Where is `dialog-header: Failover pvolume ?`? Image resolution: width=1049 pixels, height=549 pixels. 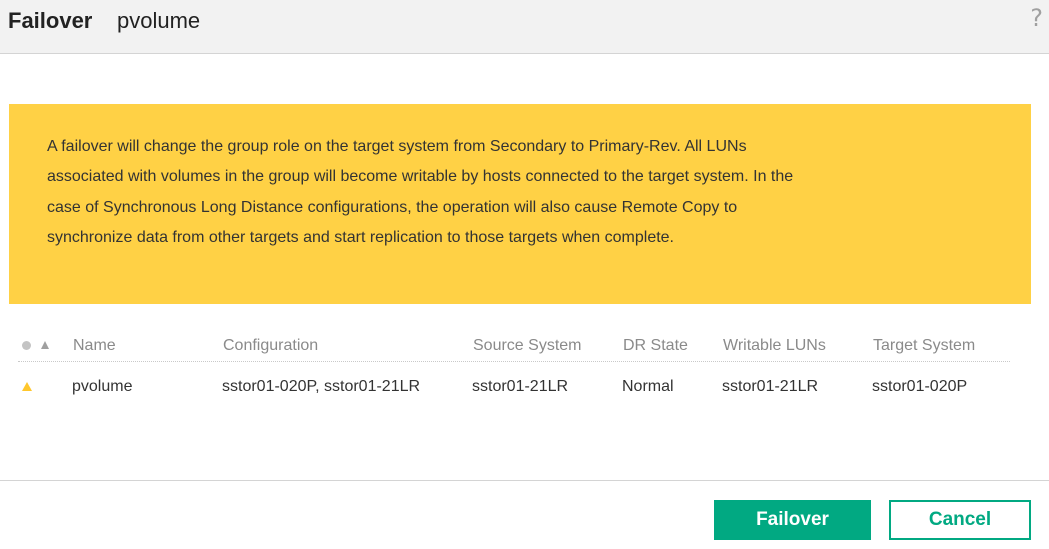 dialog-header: Failover pvolume ? is located at coordinates (524, 27).